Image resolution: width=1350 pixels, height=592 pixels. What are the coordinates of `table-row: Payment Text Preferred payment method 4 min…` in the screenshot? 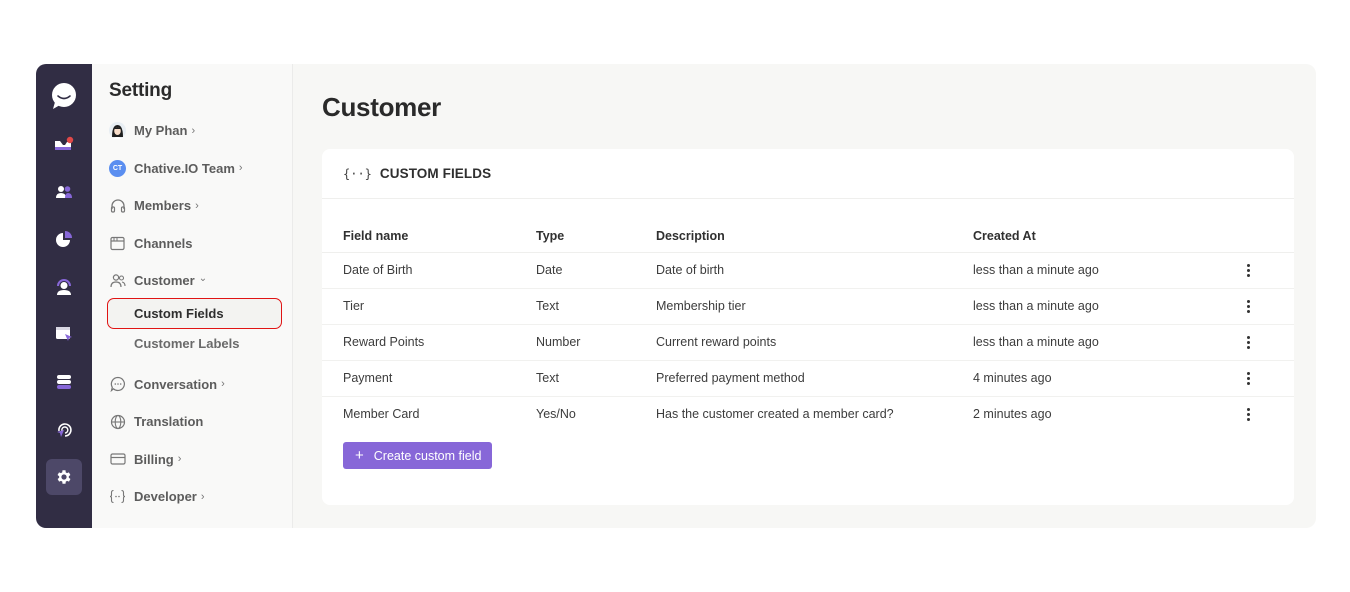 It's located at (808, 378).